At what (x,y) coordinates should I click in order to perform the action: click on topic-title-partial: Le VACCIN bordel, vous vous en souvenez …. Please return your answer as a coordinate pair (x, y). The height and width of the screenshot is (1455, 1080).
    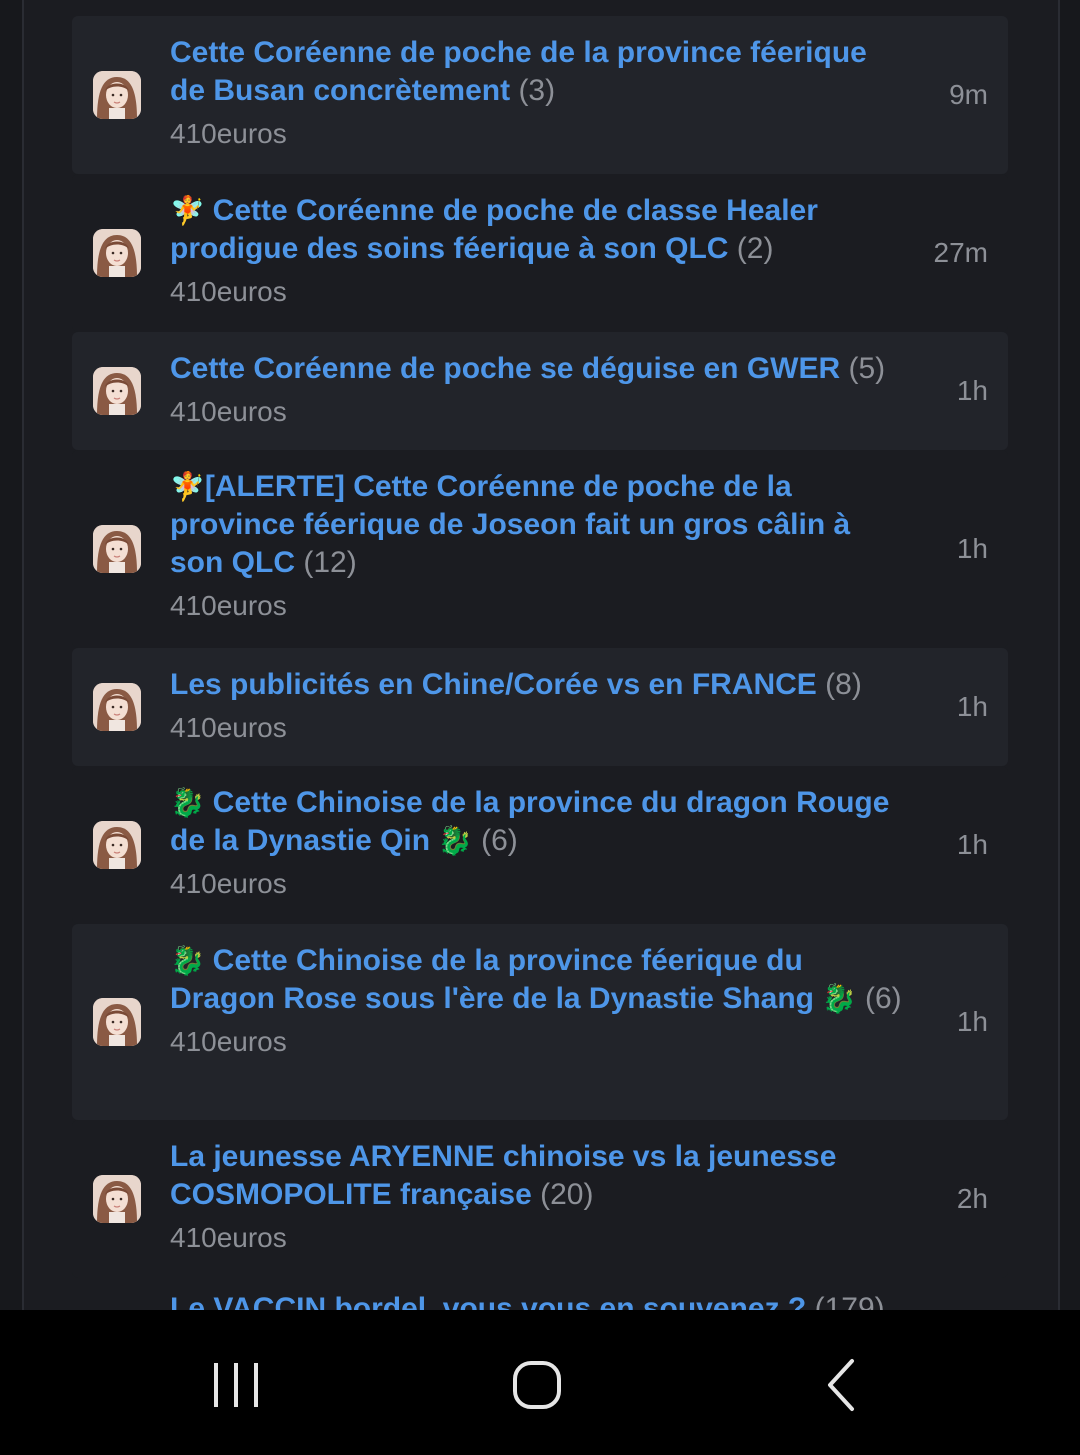
    Looking at the image, I should click on (527, 1300).